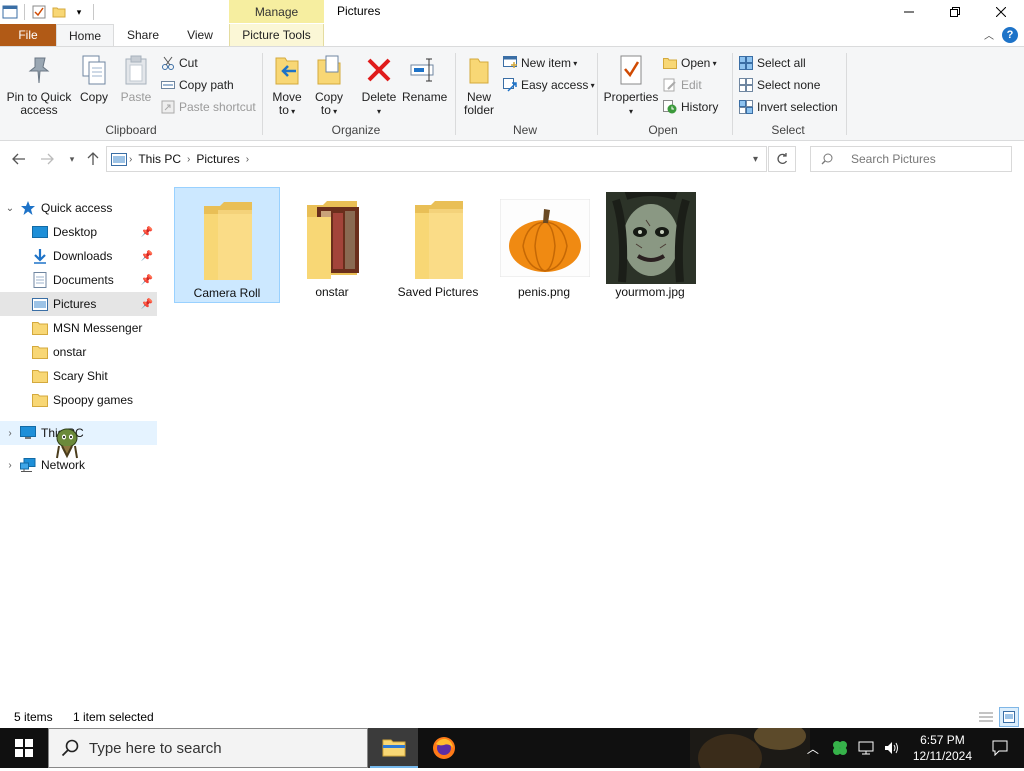 The image size is (1024, 771). I want to click on refresh-button, so click(782, 159).